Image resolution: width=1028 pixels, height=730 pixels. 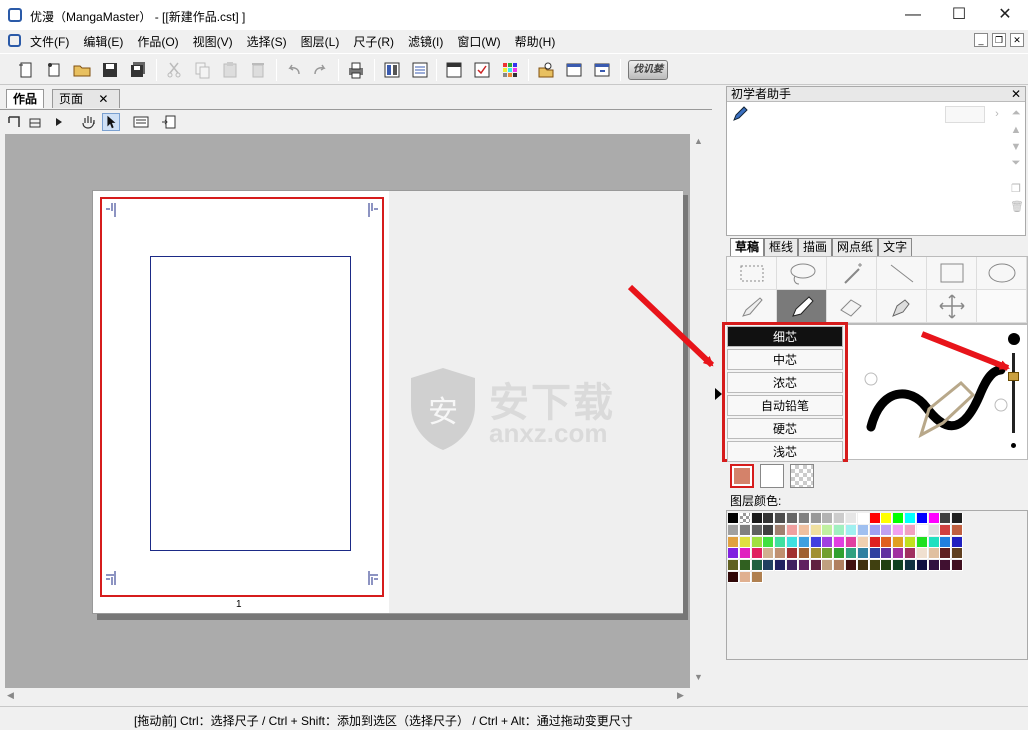 What do you see at coordinates (902, 306) in the screenshot?
I see `pen-tool-icon` at bounding box center [902, 306].